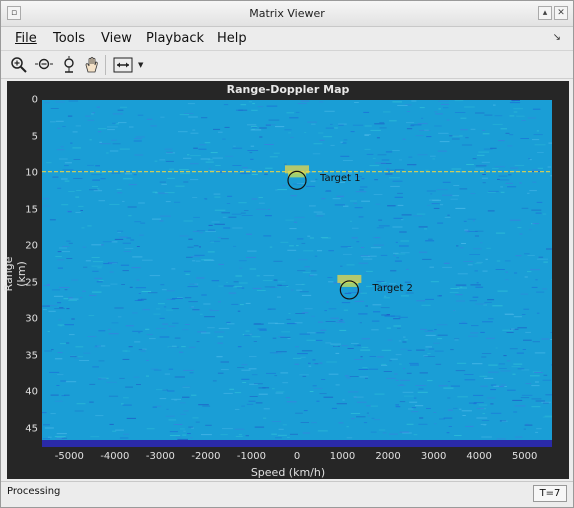 Image resolution: width=574 pixels, height=508 pixels. What do you see at coordinates (392, 288) in the screenshot?
I see `target-label: Target 2` at bounding box center [392, 288].